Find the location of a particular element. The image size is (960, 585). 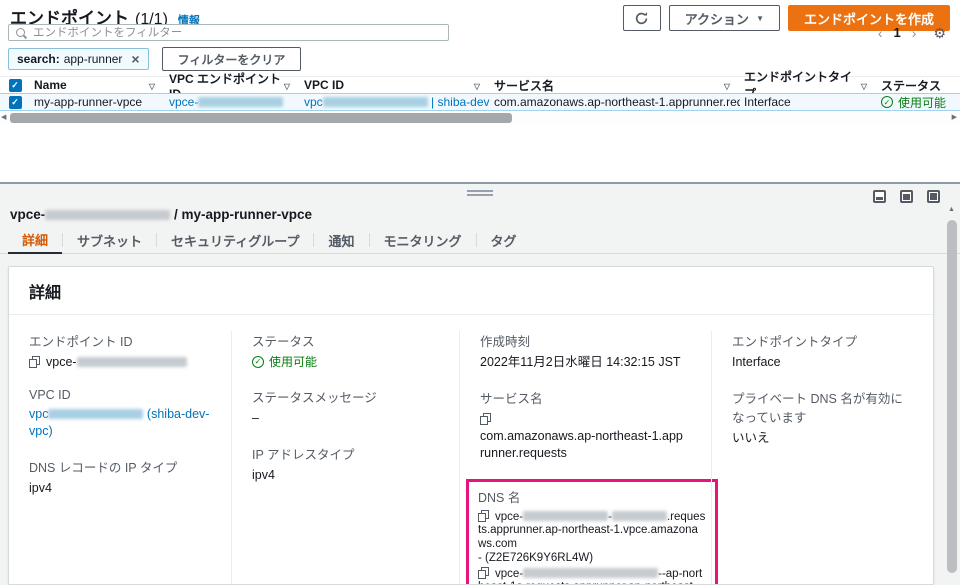

cell-status: 使用可能 is located at coordinates (918, 102).